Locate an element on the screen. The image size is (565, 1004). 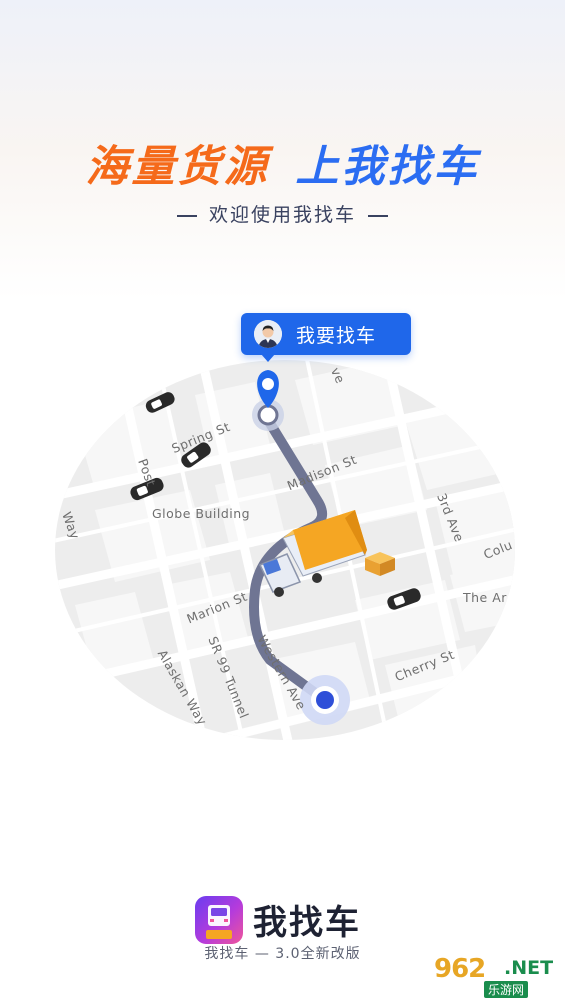
headline-orange: 海量货源 is located at coordinates (177, 167).